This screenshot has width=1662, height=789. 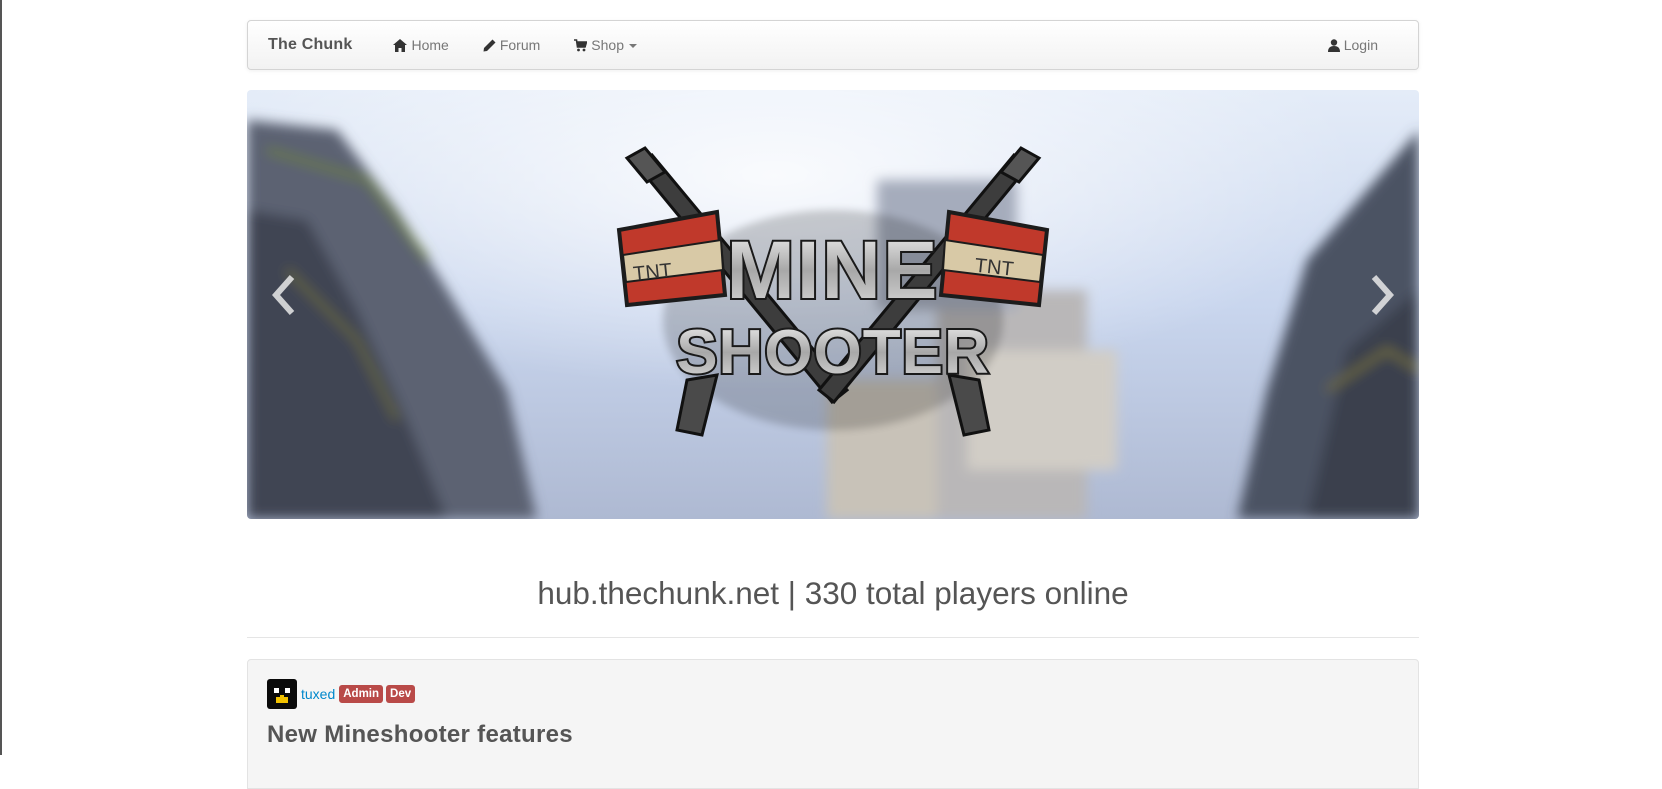 I want to click on nav-shop: Shop, so click(x=605, y=45).